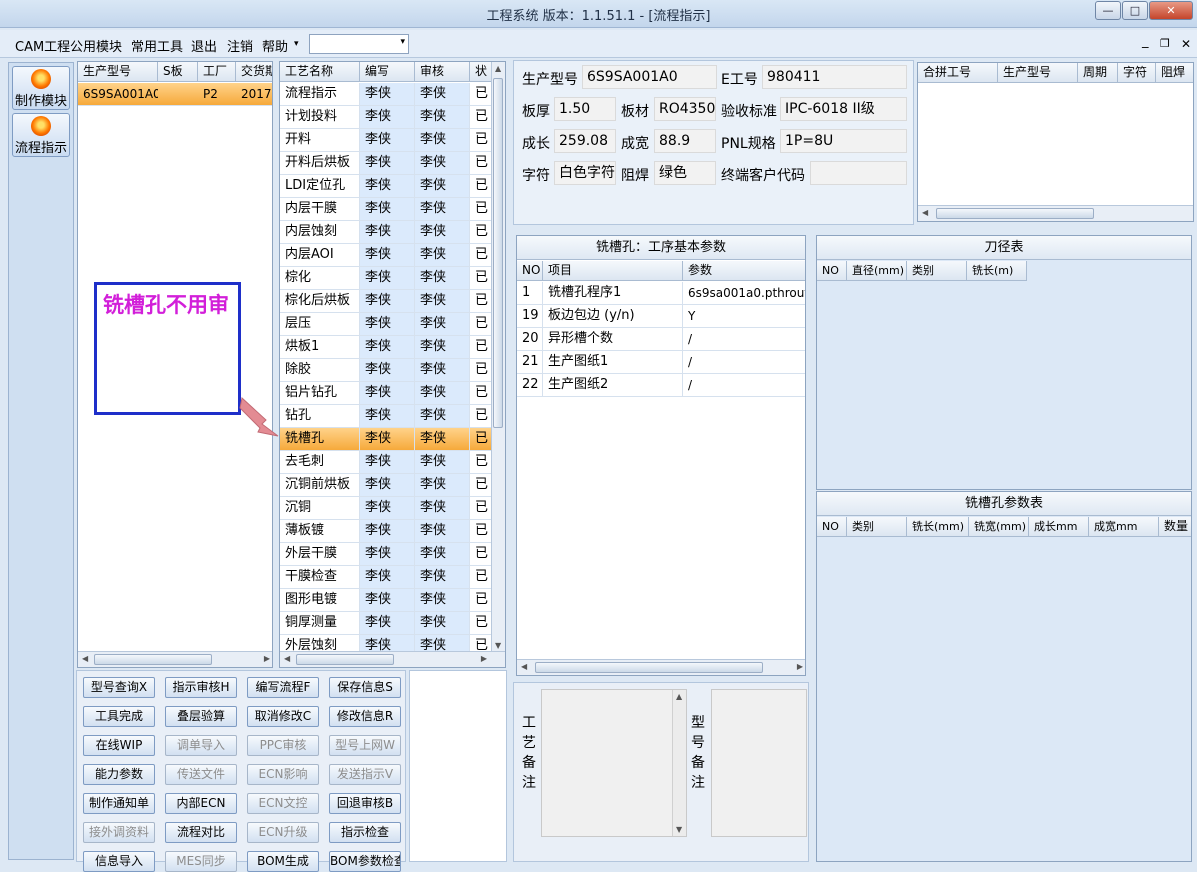 The width and height of the screenshot is (1197, 872). Describe the element at coordinates (217, 72) in the screenshot. I see `col-header: 工厂` at that location.